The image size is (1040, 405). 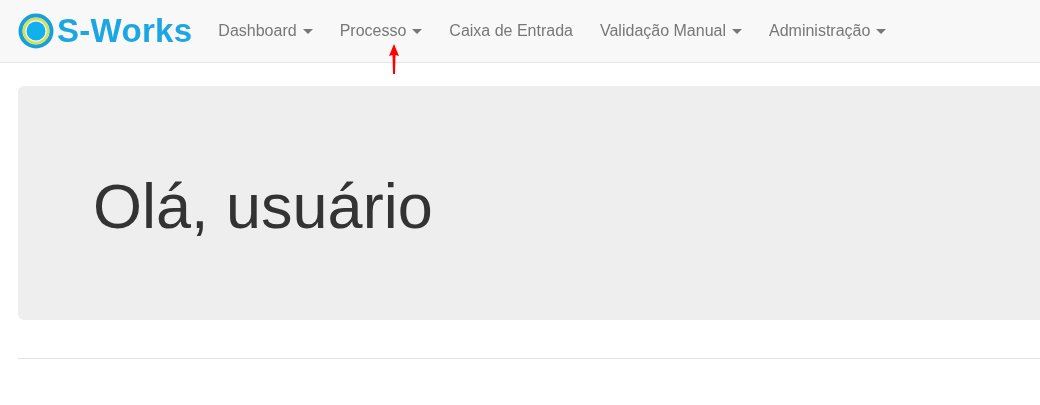 What do you see at coordinates (828, 31) in the screenshot?
I see `nav-menu-item: Administração` at bounding box center [828, 31].